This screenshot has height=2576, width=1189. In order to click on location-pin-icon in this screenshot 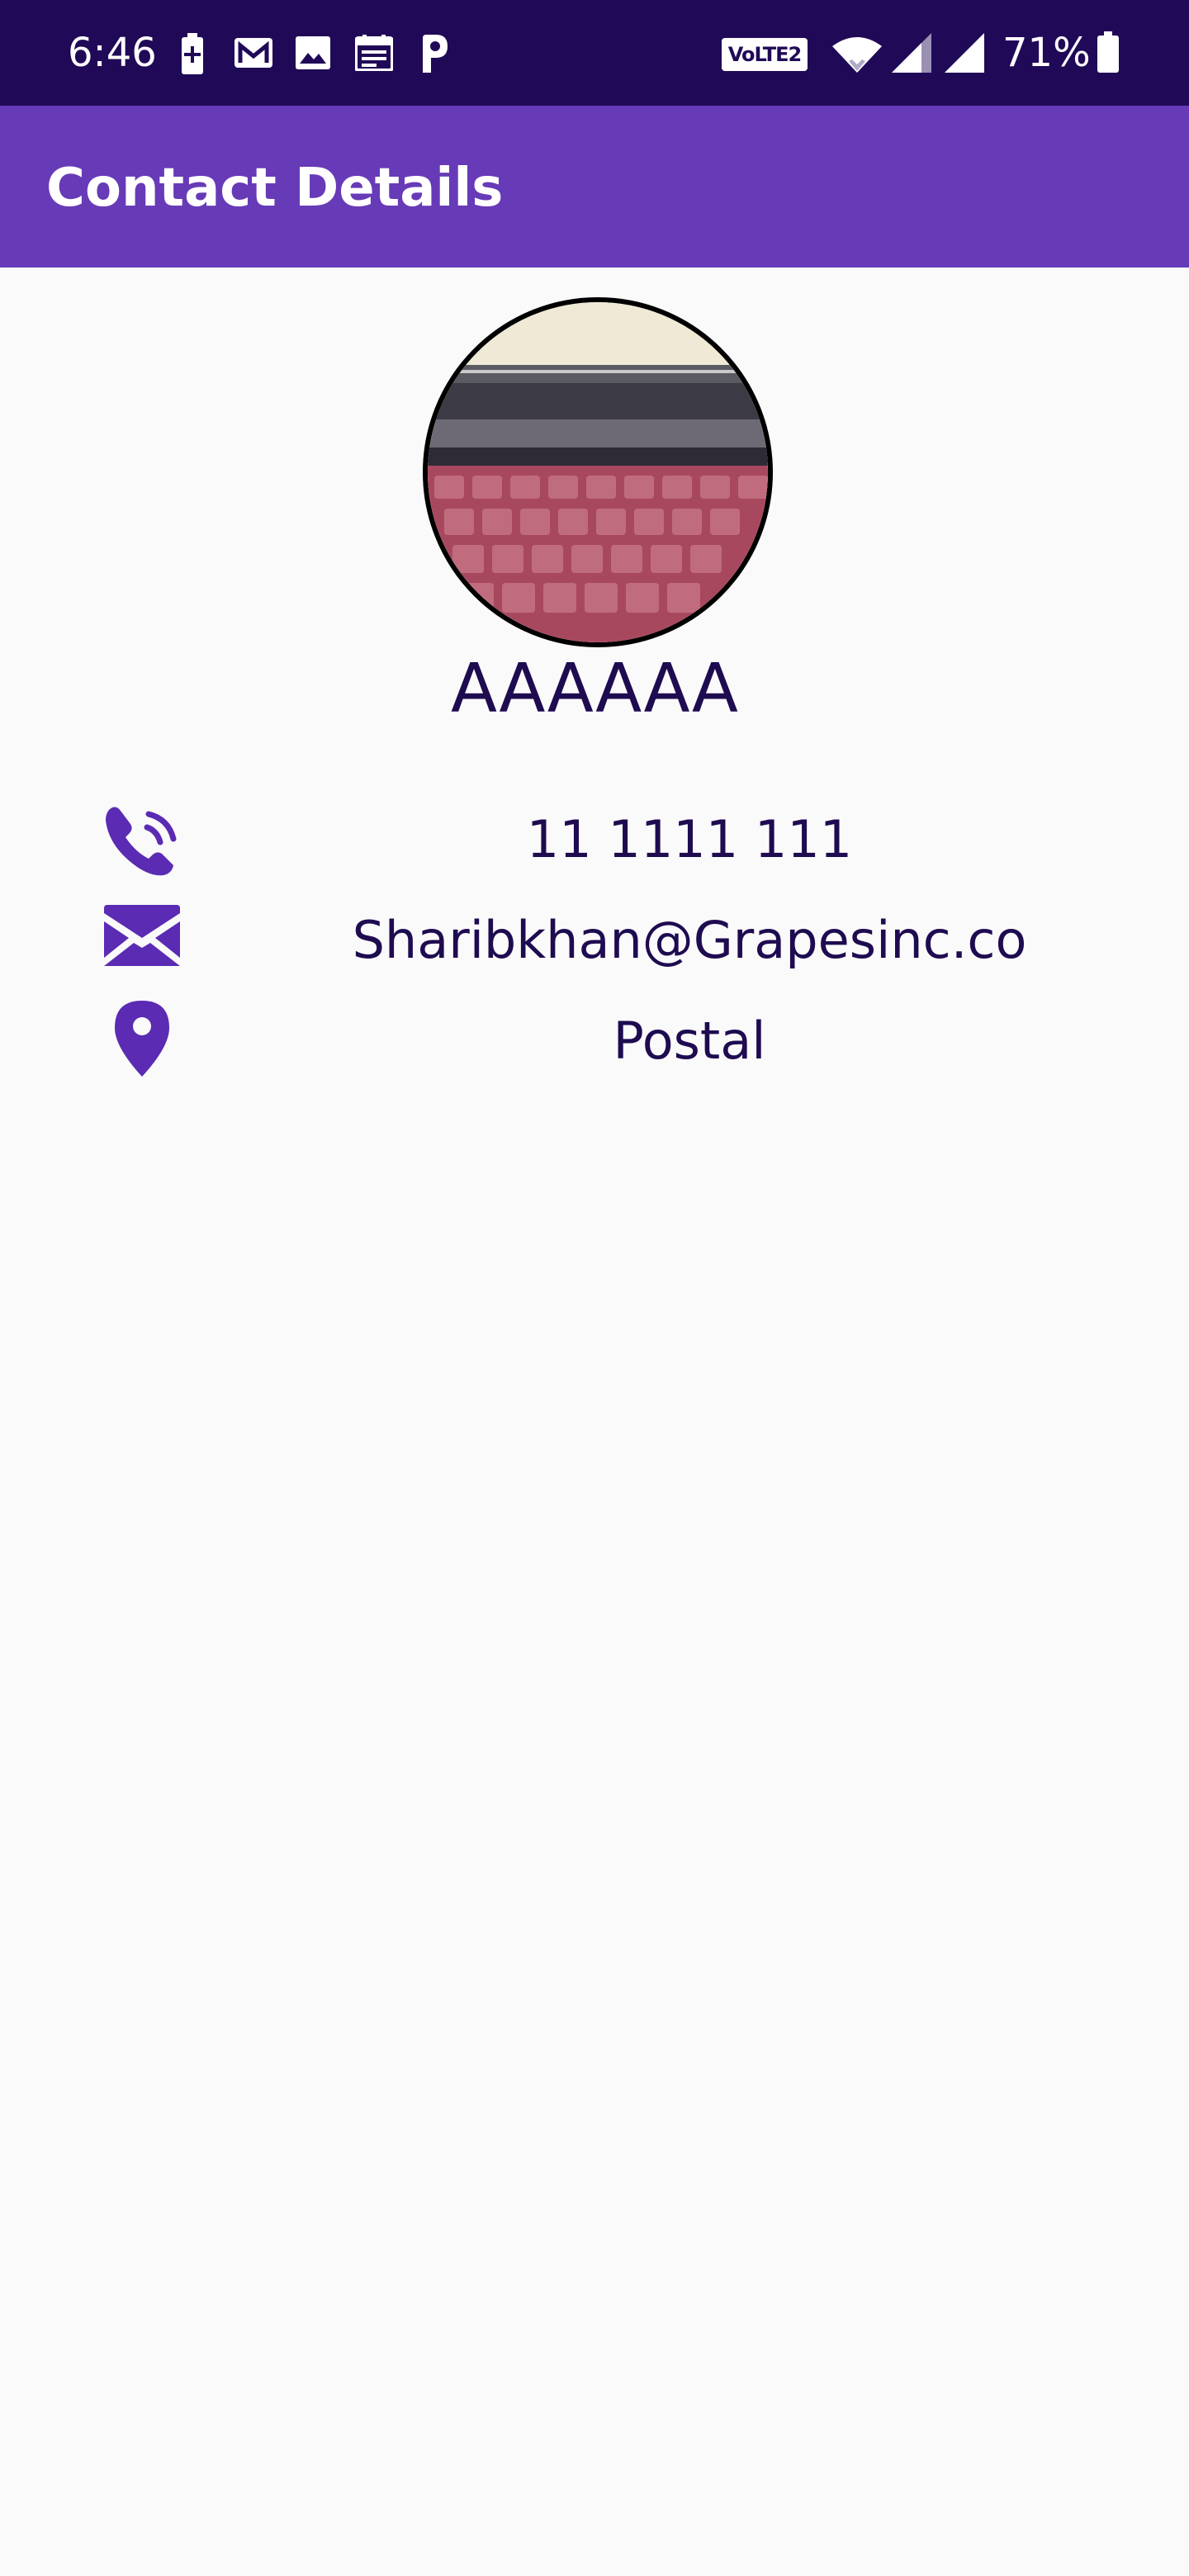, I will do `click(142, 1042)`.